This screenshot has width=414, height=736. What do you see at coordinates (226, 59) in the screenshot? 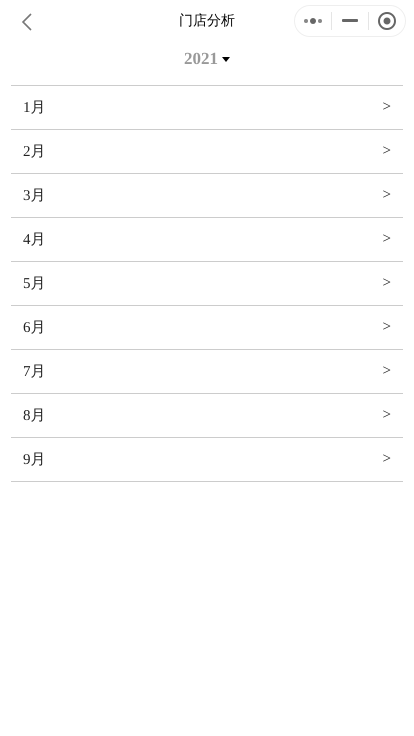
I see `caret-icon` at bounding box center [226, 59].